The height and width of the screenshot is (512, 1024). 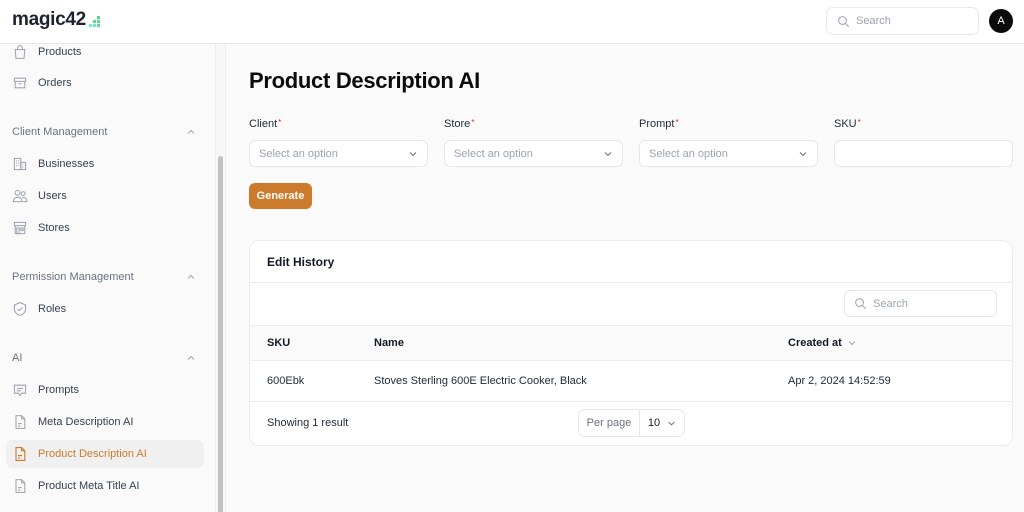 I want to click on per-page-value: 10, so click(x=662, y=423).